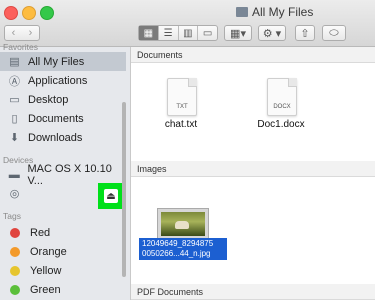 The height and width of the screenshot is (300, 375). What do you see at coordinates (253, 292) in the screenshot?
I see `group-header-pdf: PDF Documents` at bounding box center [253, 292].